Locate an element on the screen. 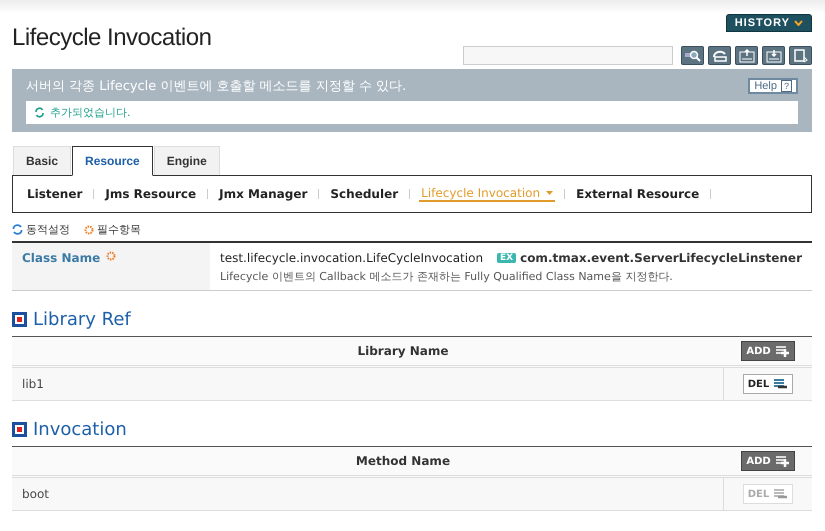 The image size is (825, 531). sync-icon is located at coordinates (17, 229).